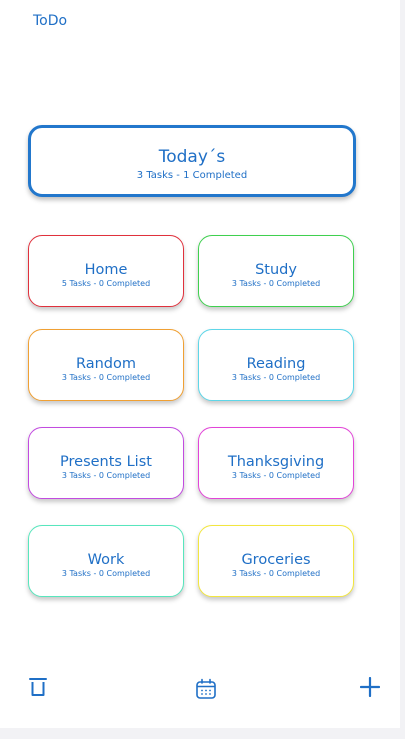 Image resolution: width=405 pixels, height=739 pixels. I want to click on app-title: ToDo, so click(50, 21).